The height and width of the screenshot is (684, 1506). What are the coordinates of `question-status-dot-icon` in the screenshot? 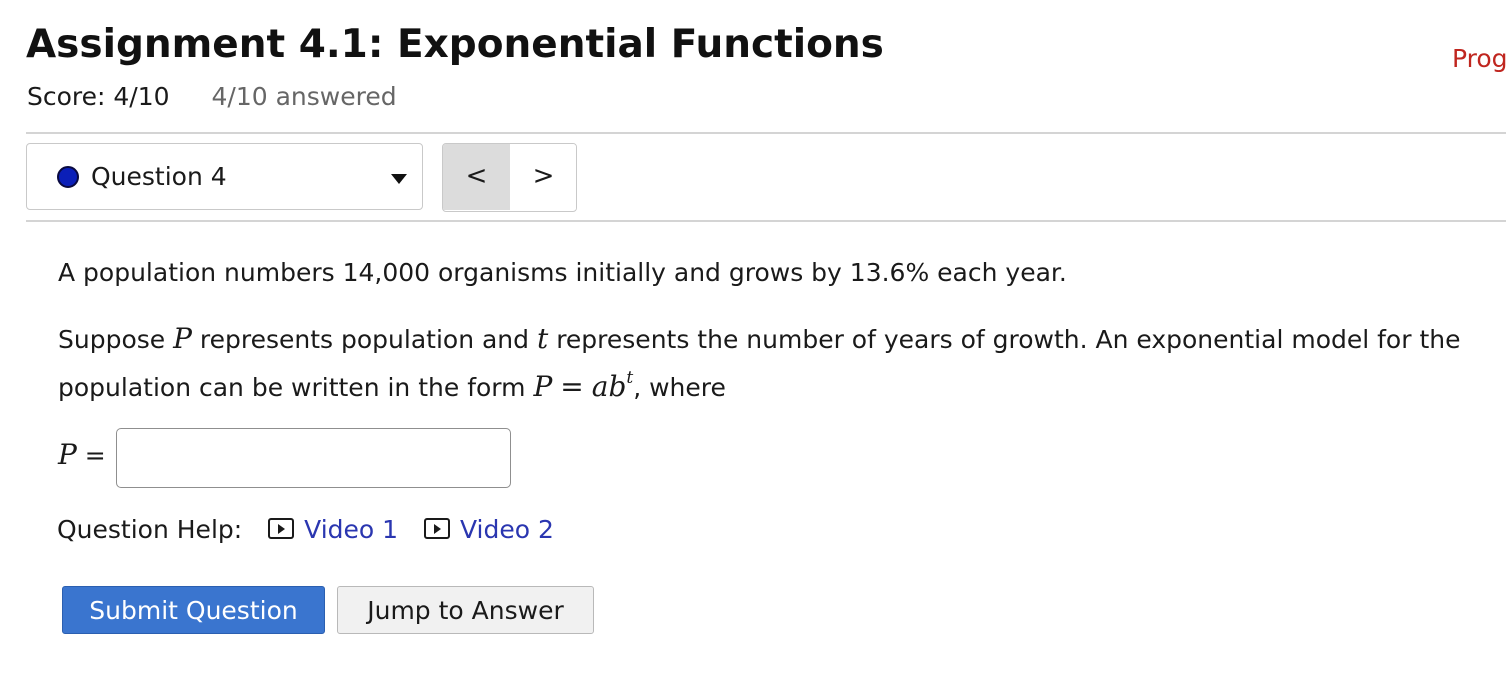 It's located at (68, 177).